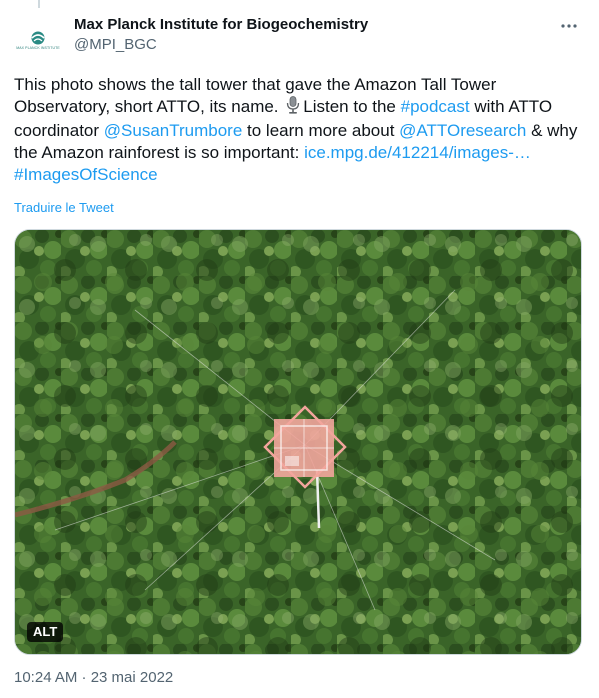 The width and height of the screenshot is (599, 698). I want to click on ellipsis-icon, so click(569, 26).